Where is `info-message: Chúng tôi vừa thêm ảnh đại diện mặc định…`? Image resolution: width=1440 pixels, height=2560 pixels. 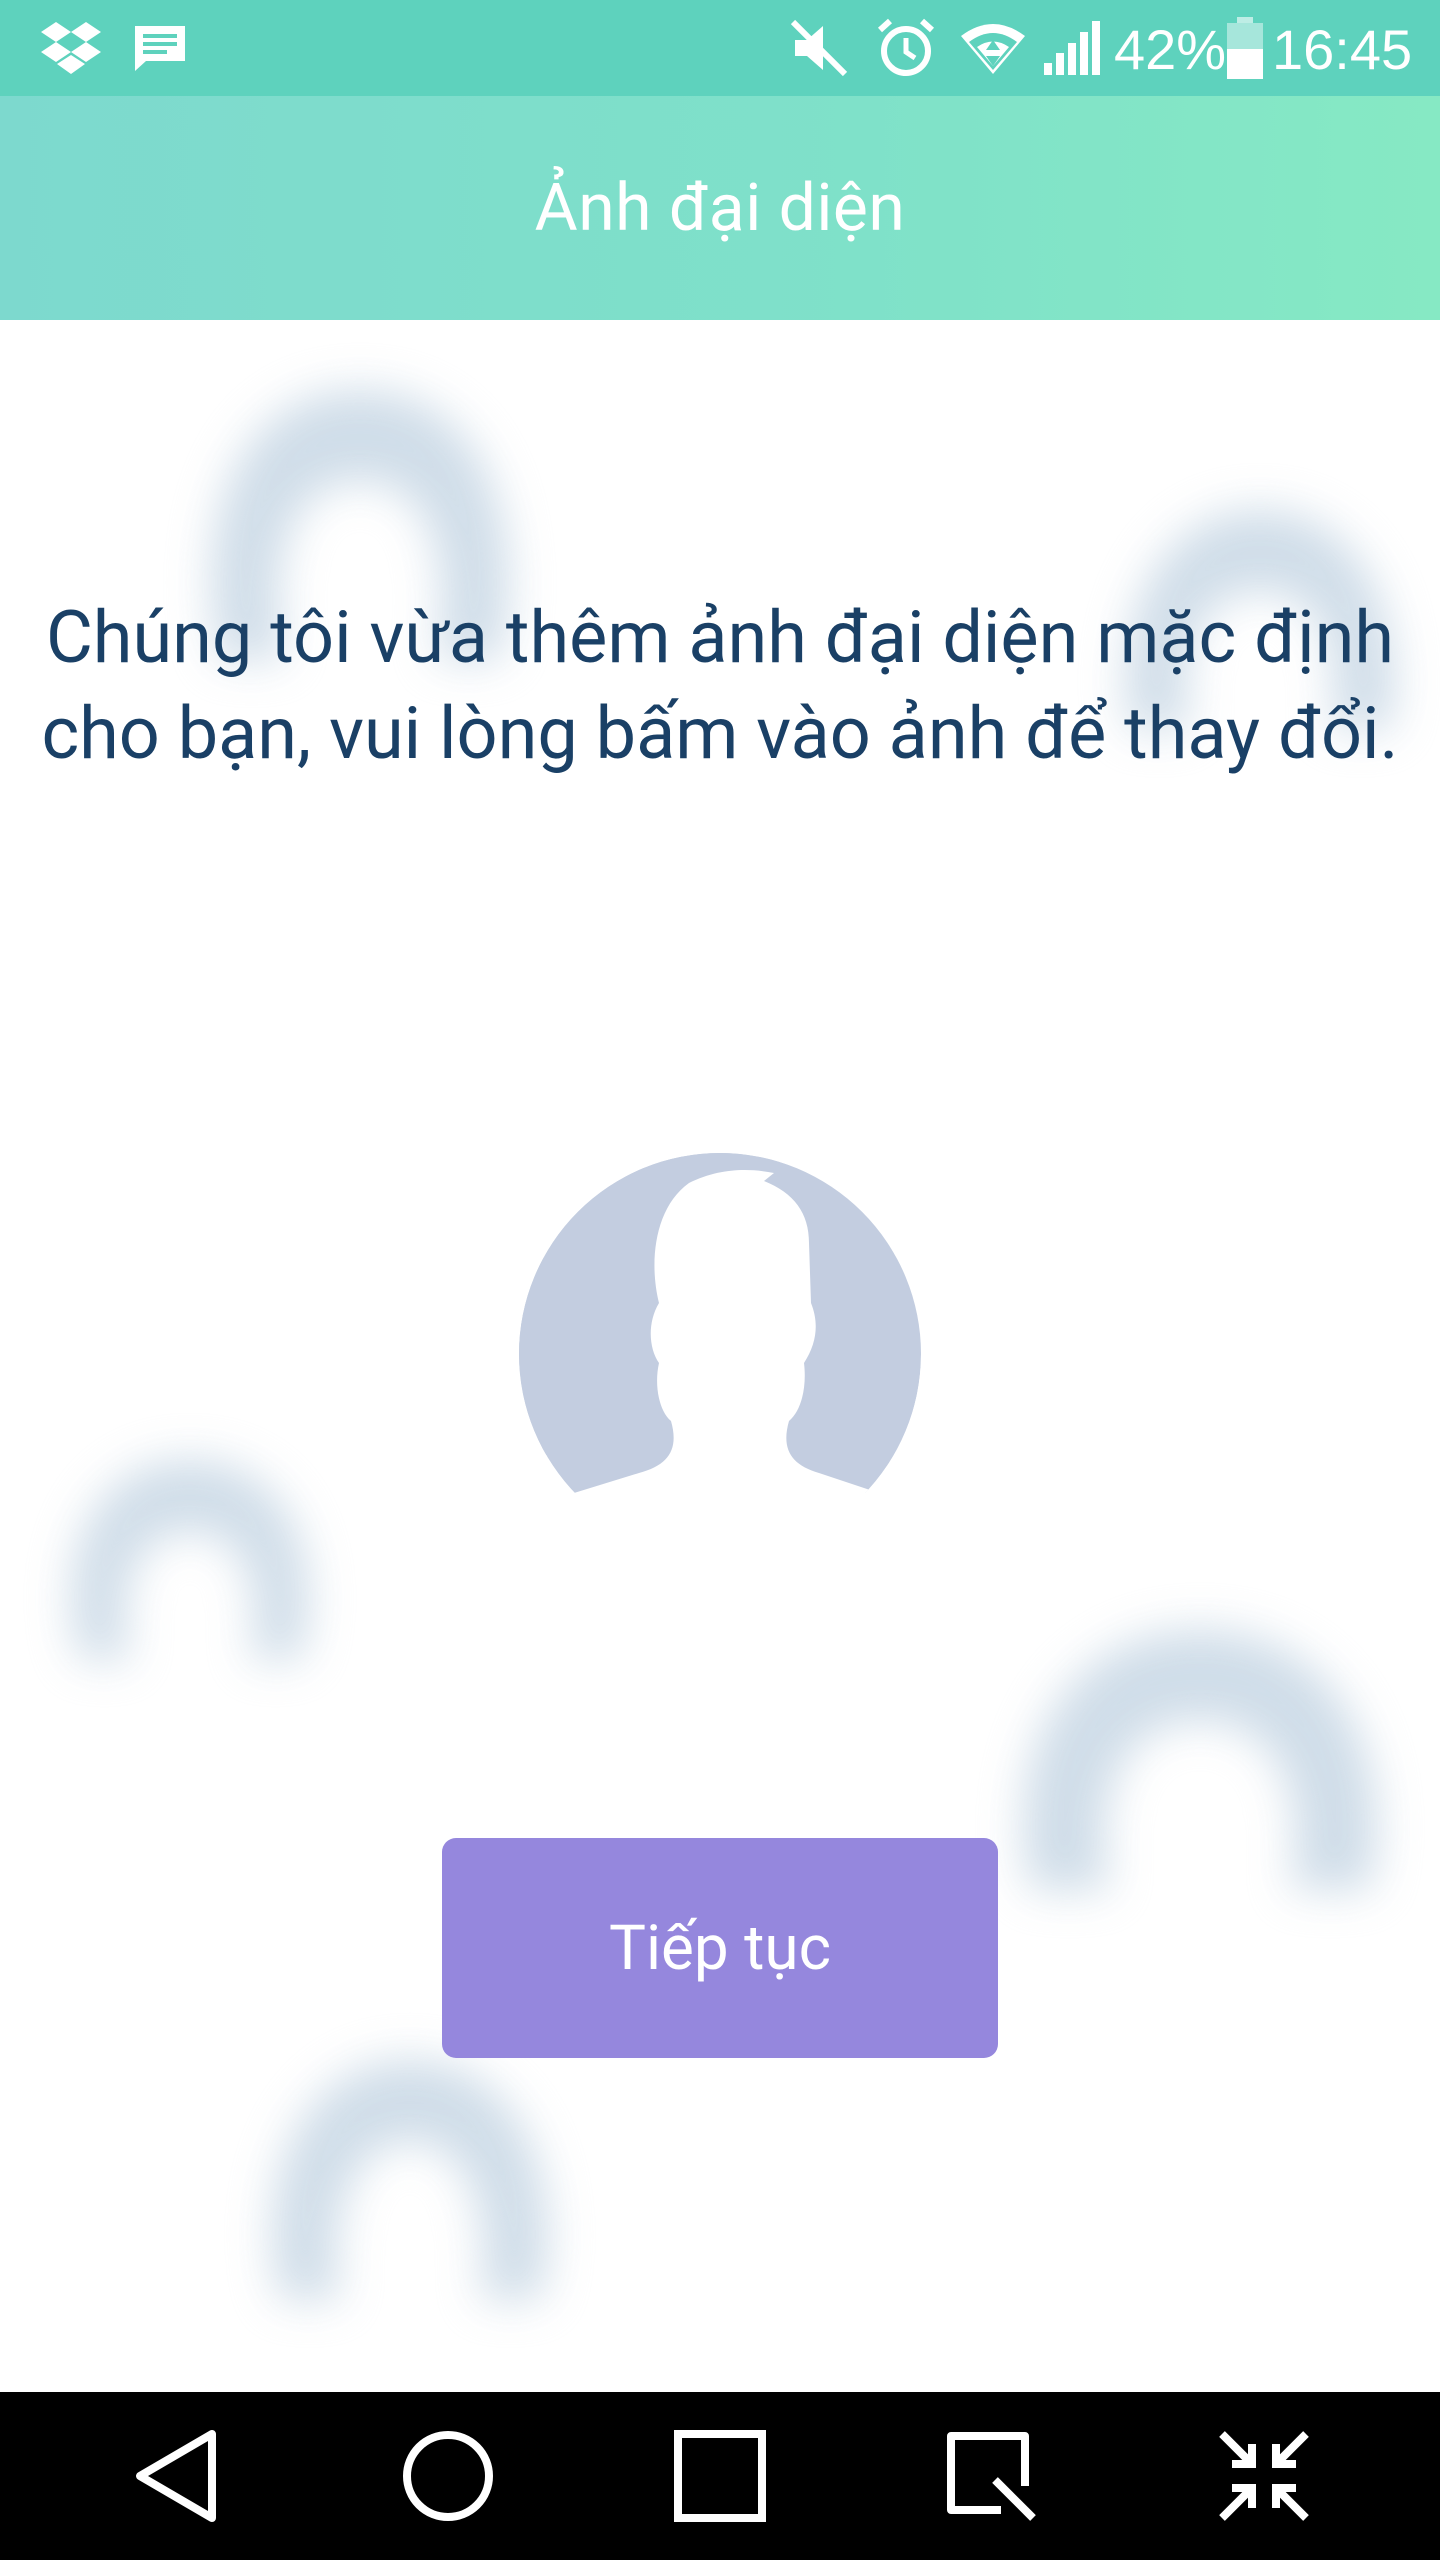 info-message: Chúng tôi vừa thêm ảnh đại diện mặc định… is located at coordinates (720, 685).